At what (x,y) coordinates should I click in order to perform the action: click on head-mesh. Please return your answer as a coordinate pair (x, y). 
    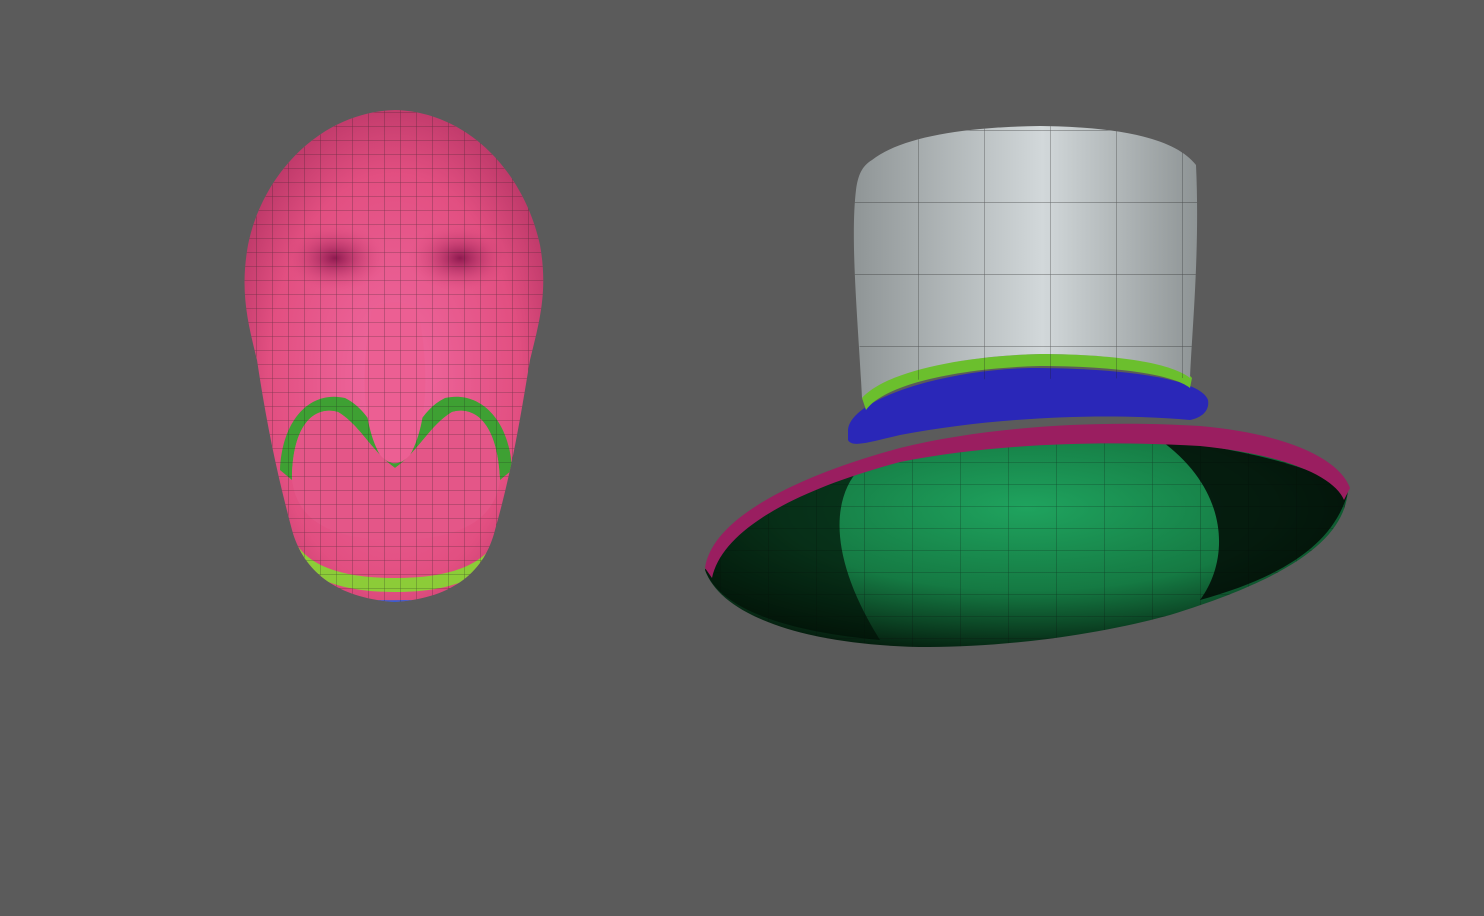
    Looking at the image, I should click on (395, 355).